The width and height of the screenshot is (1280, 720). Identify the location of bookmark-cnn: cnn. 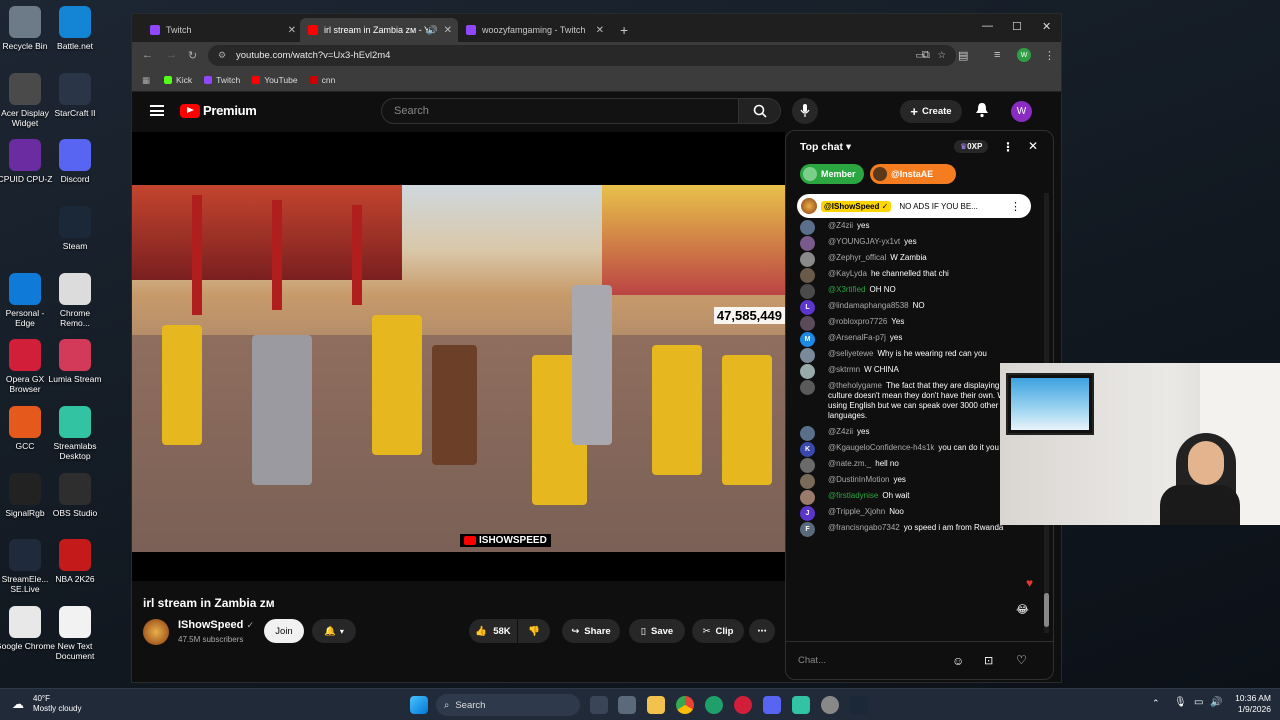
(322, 80).